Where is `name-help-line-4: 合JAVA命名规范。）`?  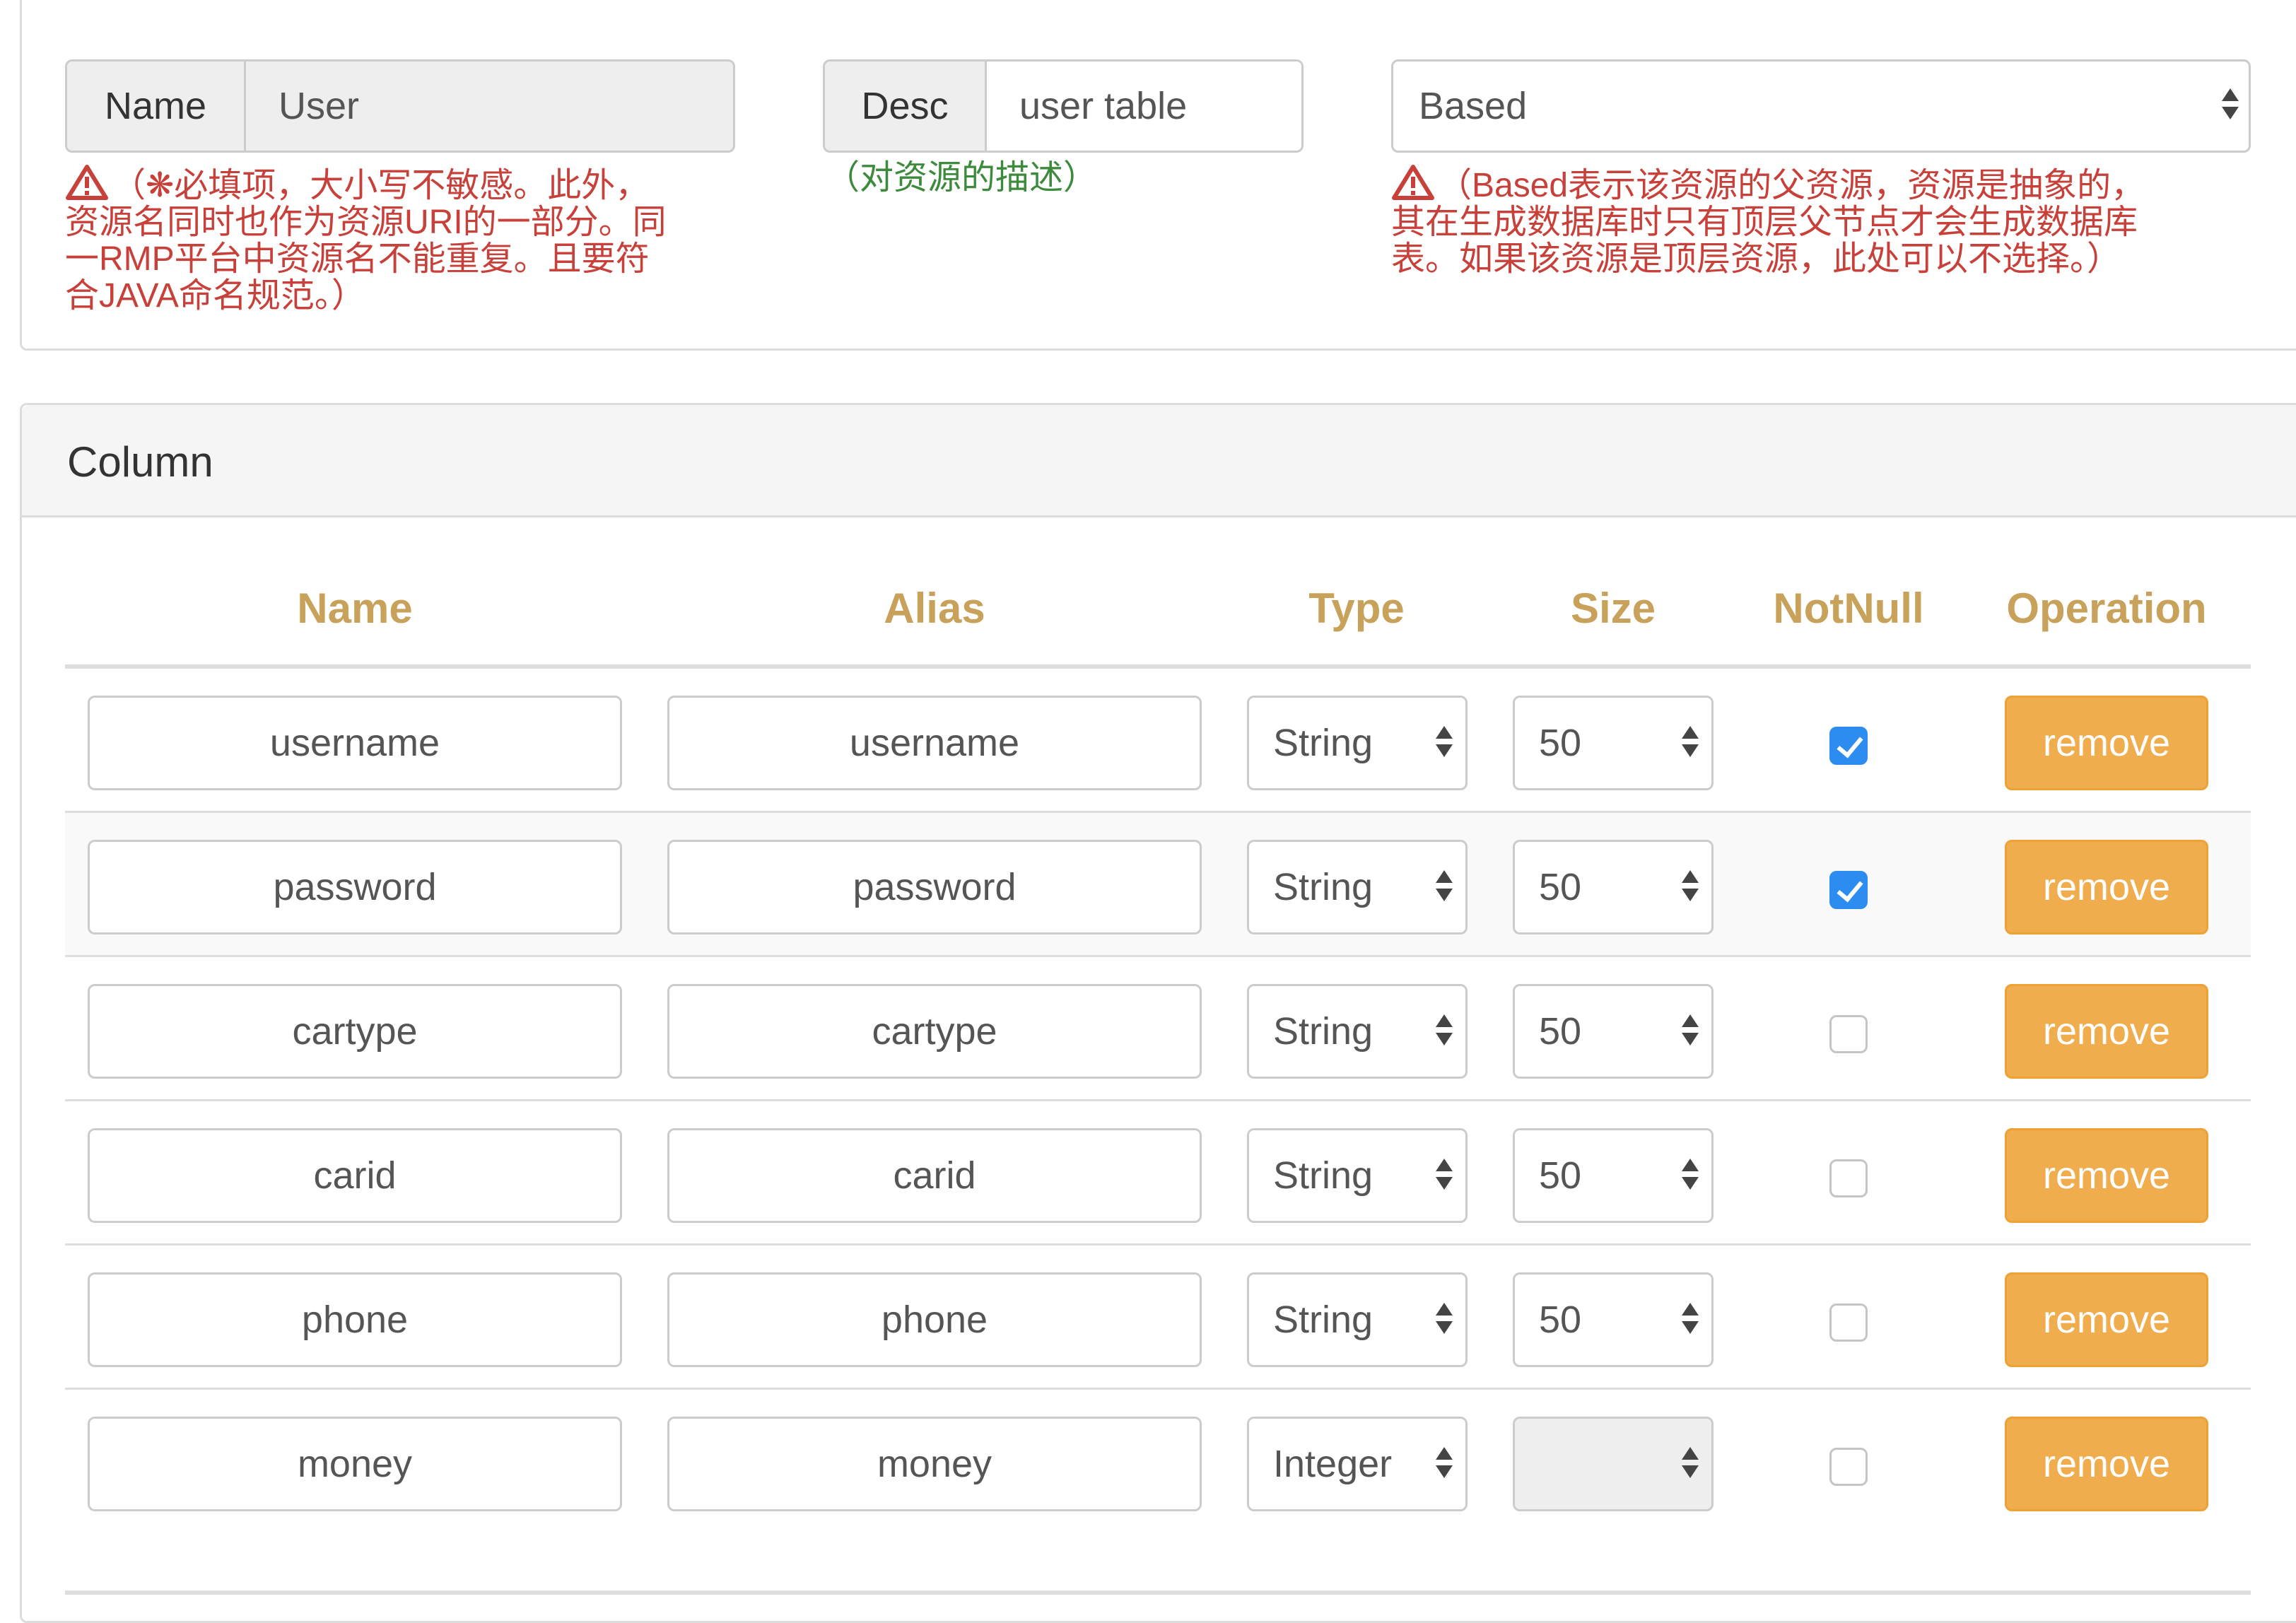 name-help-line-4: 合JAVA命名规范。） is located at coordinates (215, 296).